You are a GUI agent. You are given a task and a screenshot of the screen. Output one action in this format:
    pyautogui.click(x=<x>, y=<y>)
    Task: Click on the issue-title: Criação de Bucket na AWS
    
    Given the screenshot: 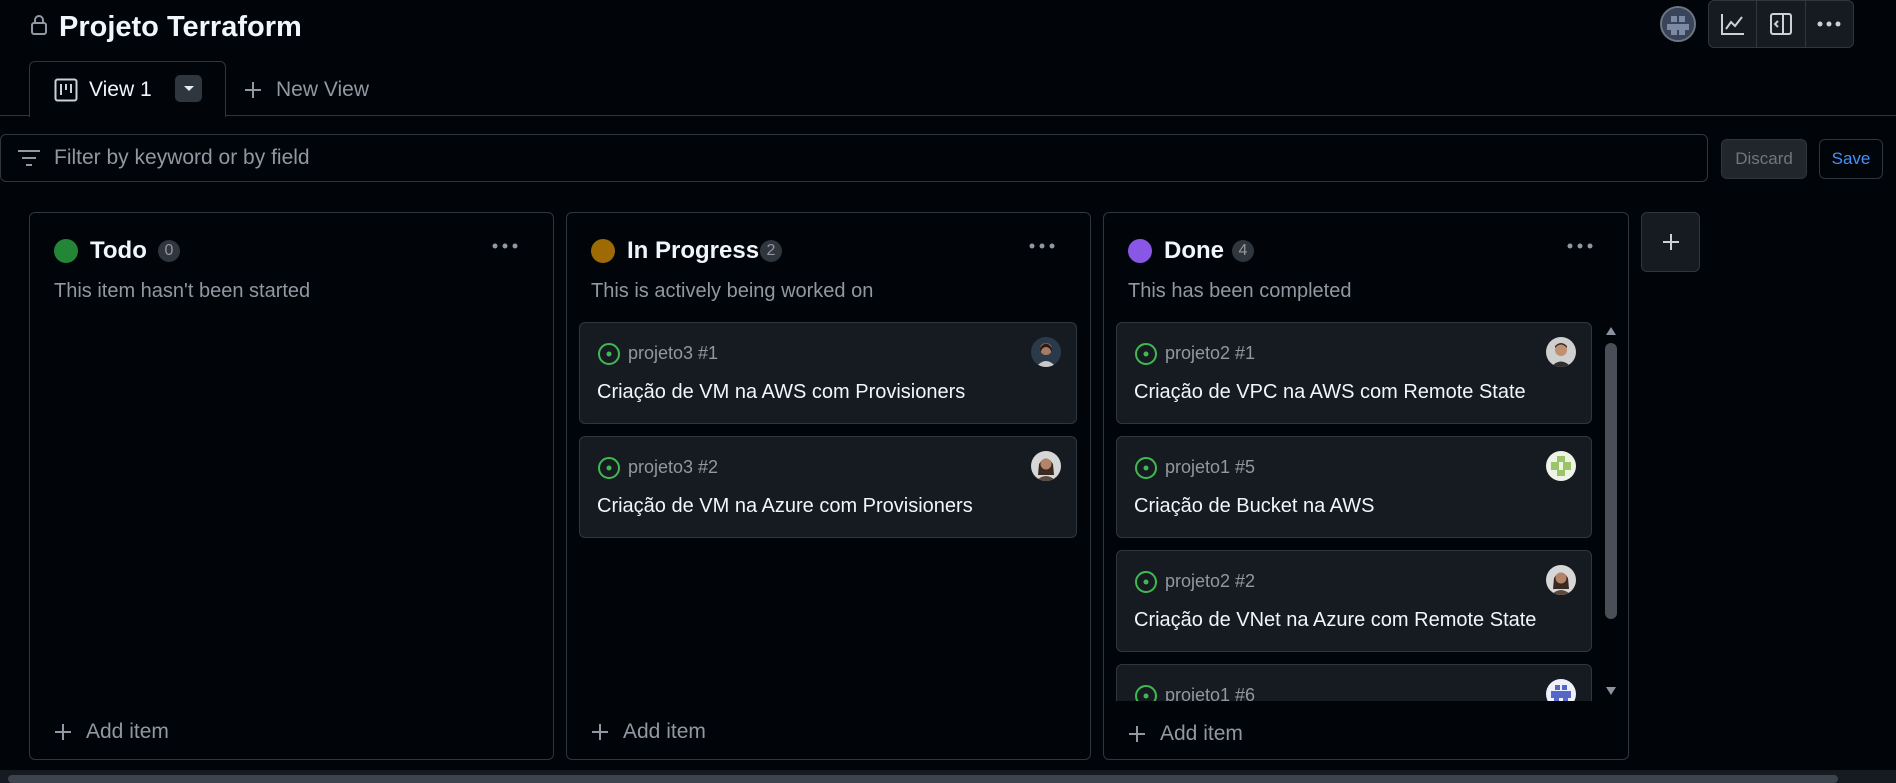 What is the action you would take?
    pyautogui.click(x=1254, y=506)
    